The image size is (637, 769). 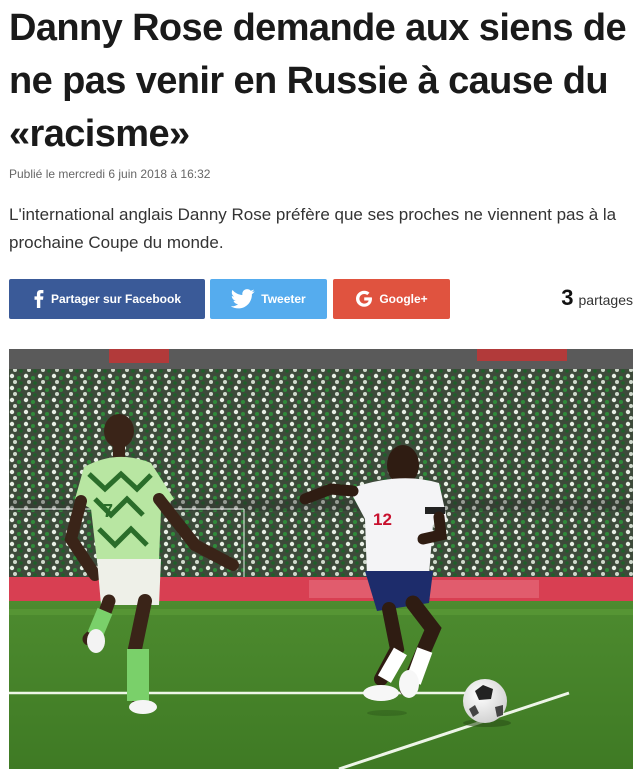 What do you see at coordinates (403, 299) in the screenshot?
I see `share-google-label: Google+` at bounding box center [403, 299].